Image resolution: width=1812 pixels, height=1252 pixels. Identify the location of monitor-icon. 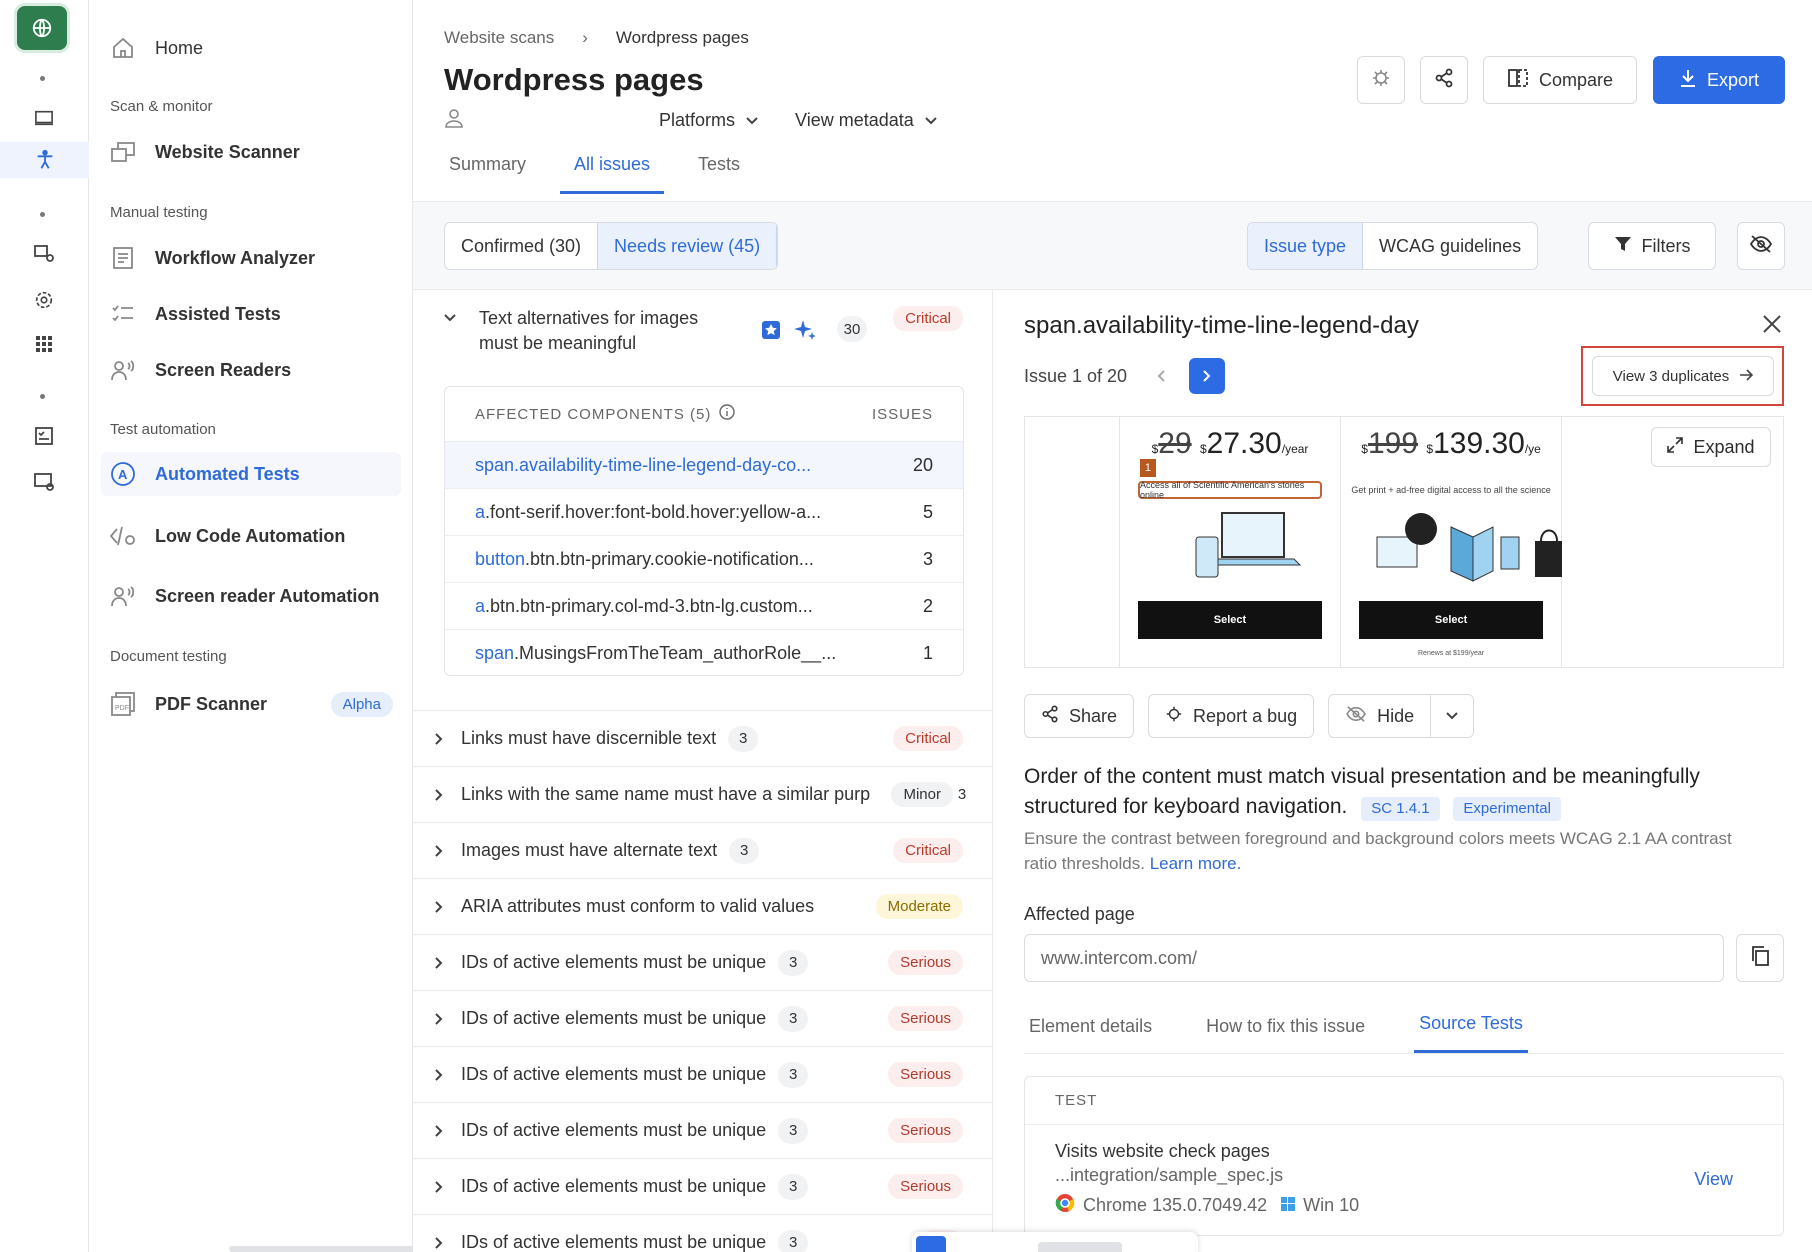
(44, 118).